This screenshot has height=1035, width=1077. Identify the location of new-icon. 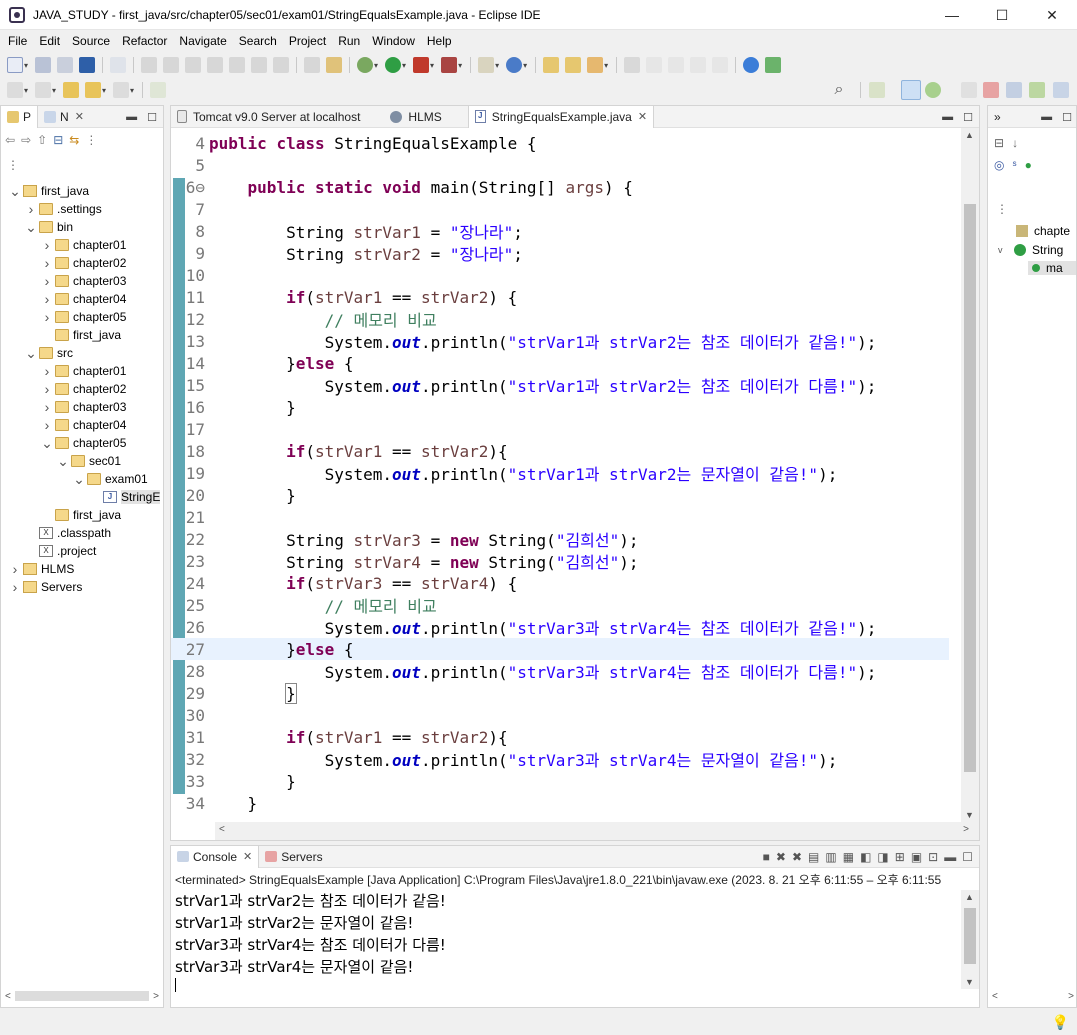
(15, 65).